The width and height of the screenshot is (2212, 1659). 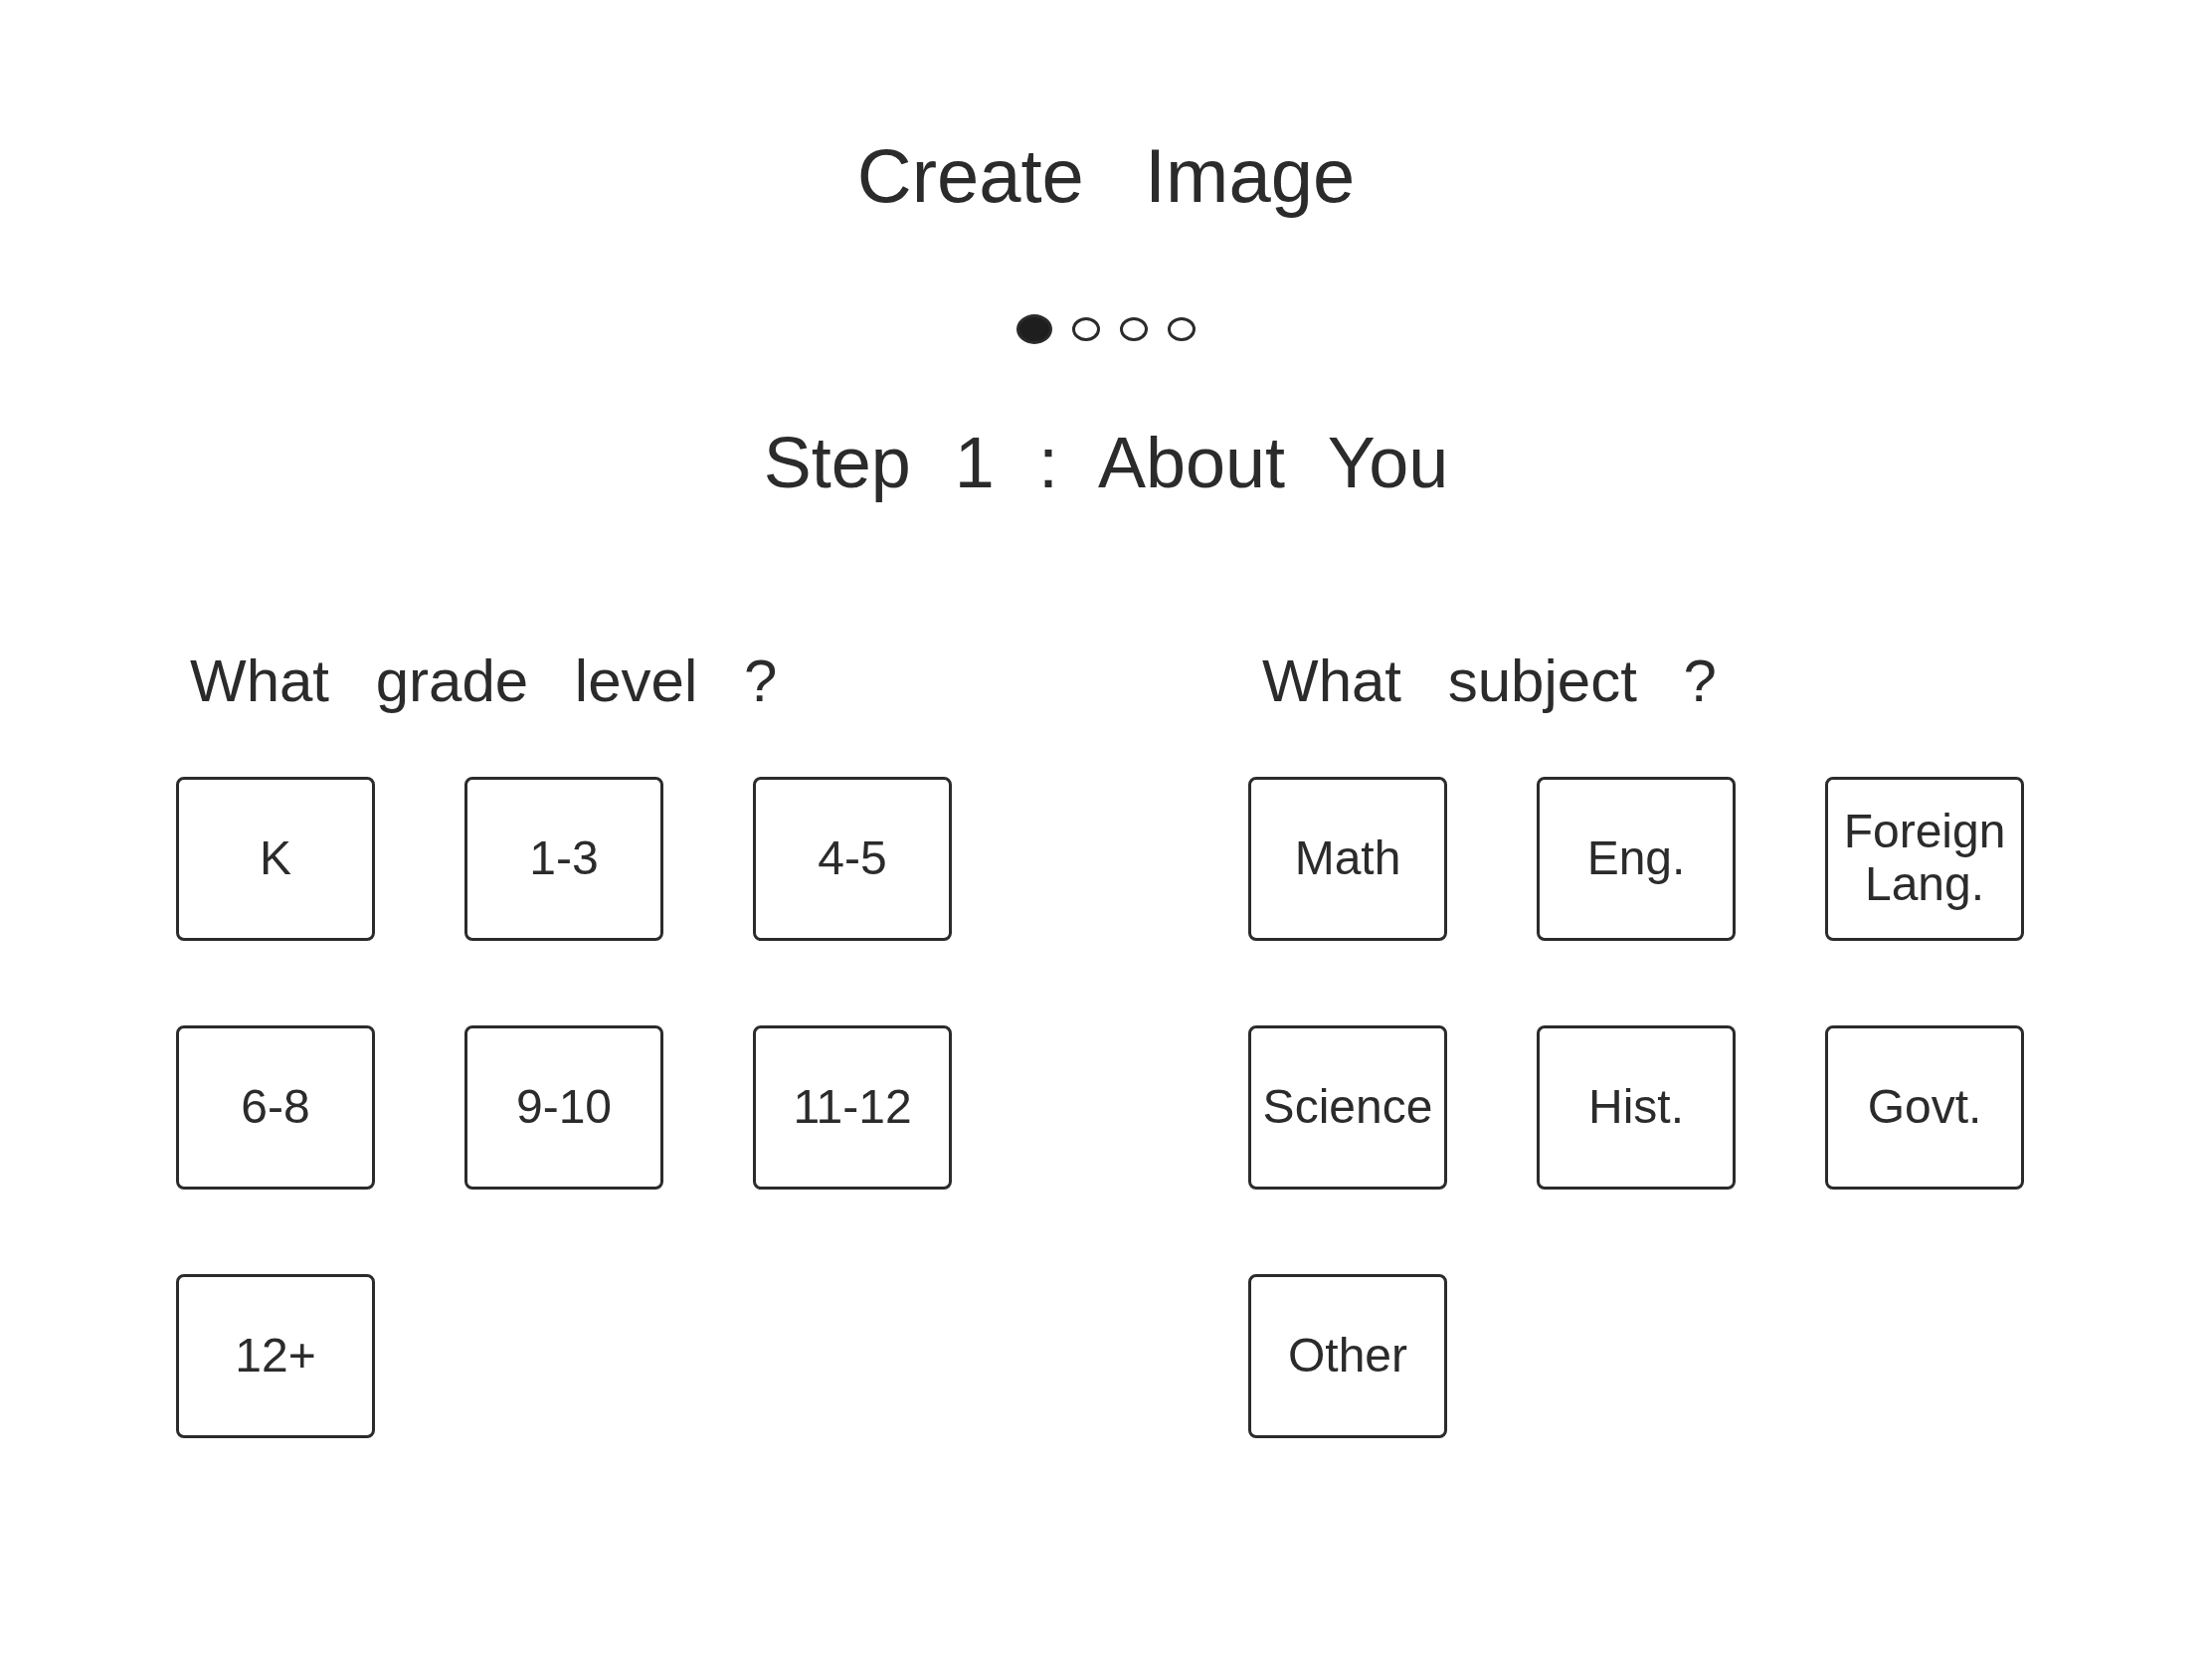 I want to click on option-button: Govt., so click(x=1924, y=1107).